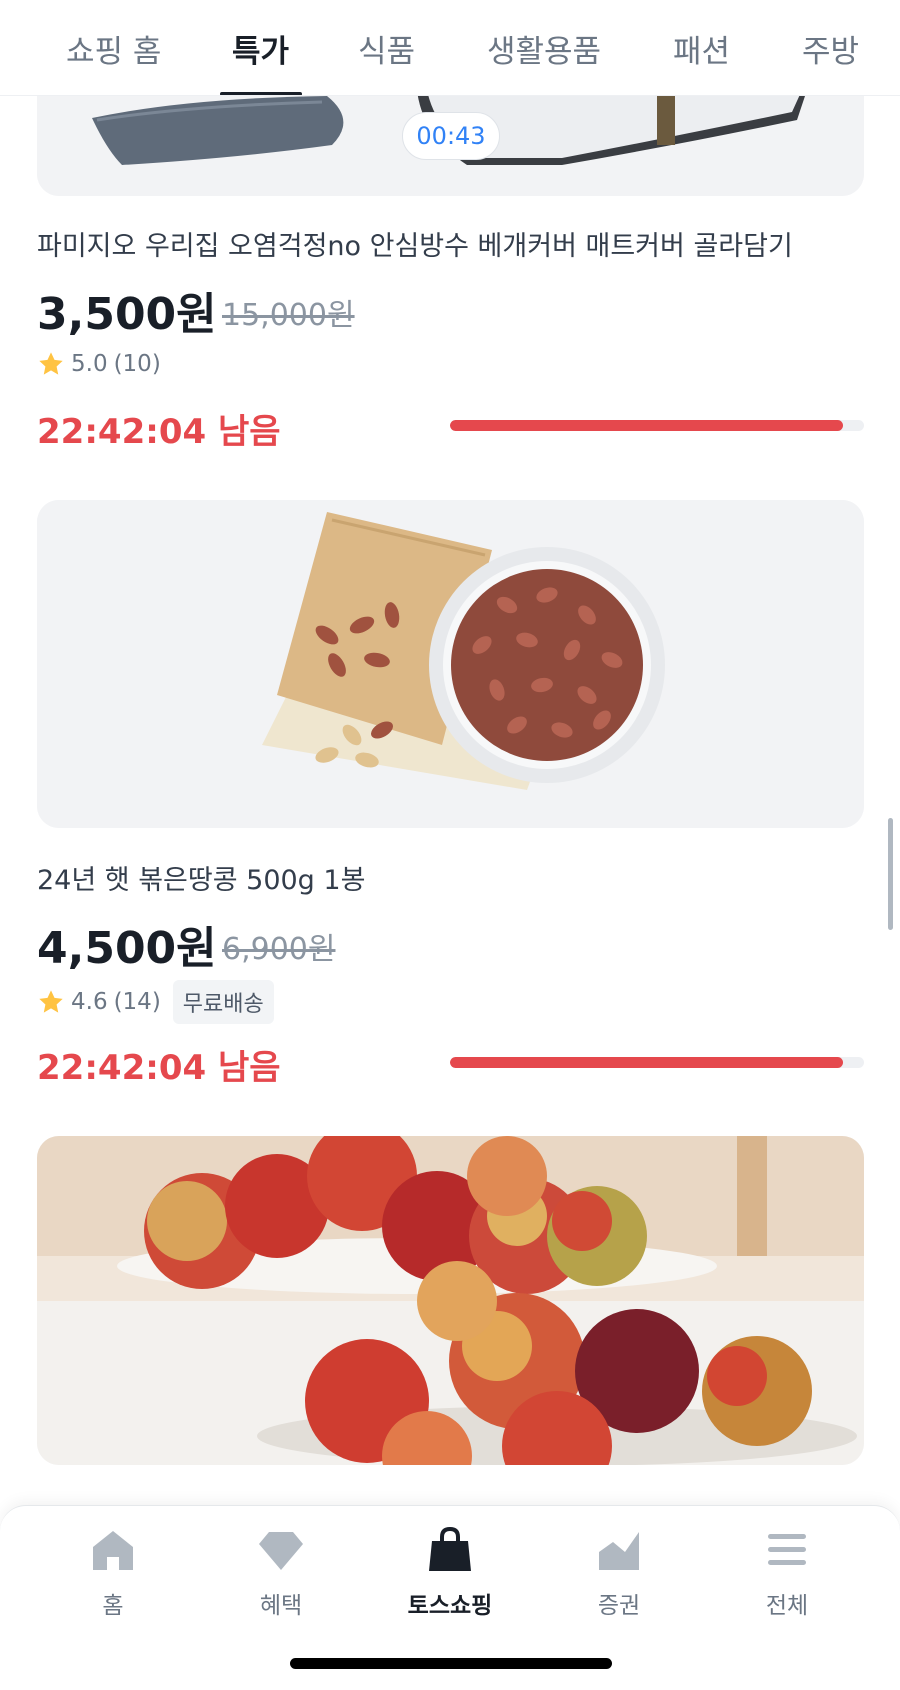 This screenshot has width=900, height=1690. I want to click on nav-label: 혜택, so click(281, 1606).